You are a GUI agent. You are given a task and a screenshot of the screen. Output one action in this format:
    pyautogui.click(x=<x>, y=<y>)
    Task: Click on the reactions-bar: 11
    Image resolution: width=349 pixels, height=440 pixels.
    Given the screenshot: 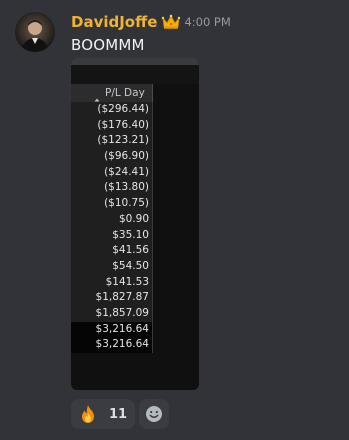 What is the action you would take?
    pyautogui.click(x=120, y=414)
    